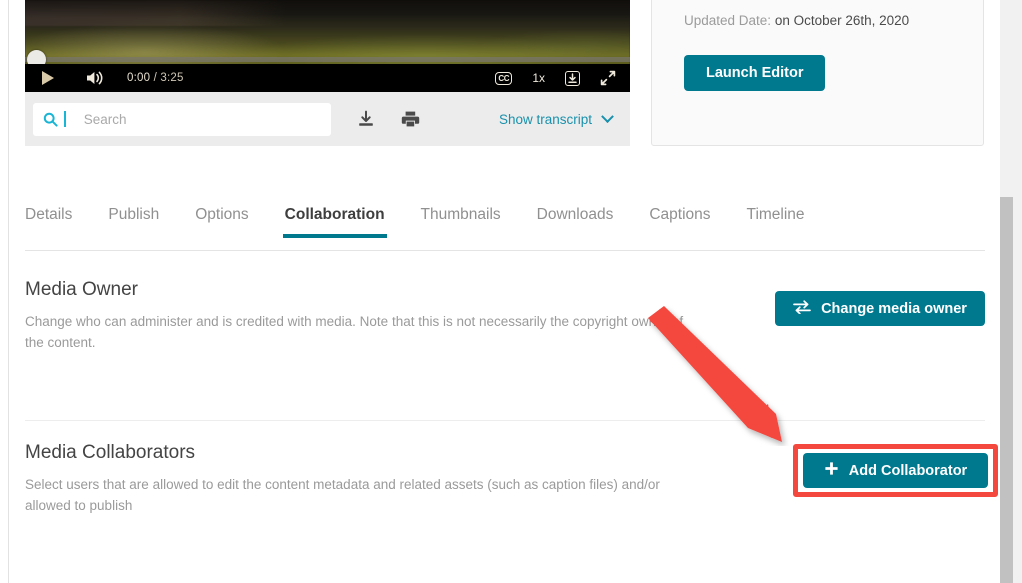 This screenshot has width=1022, height=583. I want to click on section-divider, so click(505, 420).